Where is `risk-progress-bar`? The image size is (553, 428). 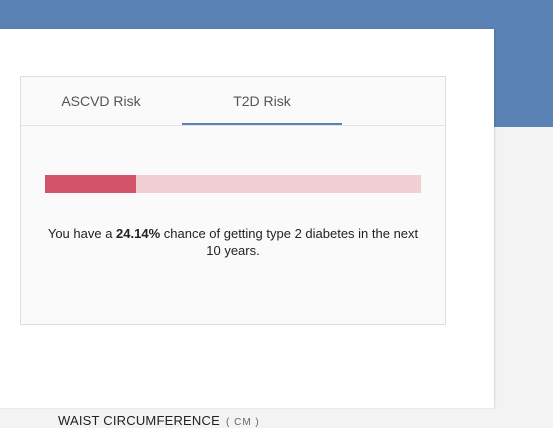 risk-progress-bar is located at coordinates (233, 184).